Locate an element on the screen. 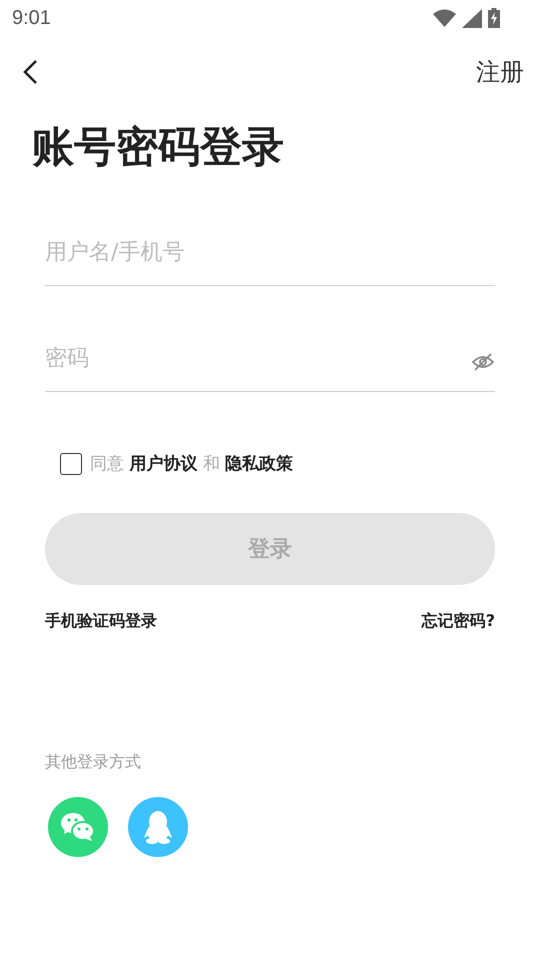  back-icon is located at coordinates (30, 72).